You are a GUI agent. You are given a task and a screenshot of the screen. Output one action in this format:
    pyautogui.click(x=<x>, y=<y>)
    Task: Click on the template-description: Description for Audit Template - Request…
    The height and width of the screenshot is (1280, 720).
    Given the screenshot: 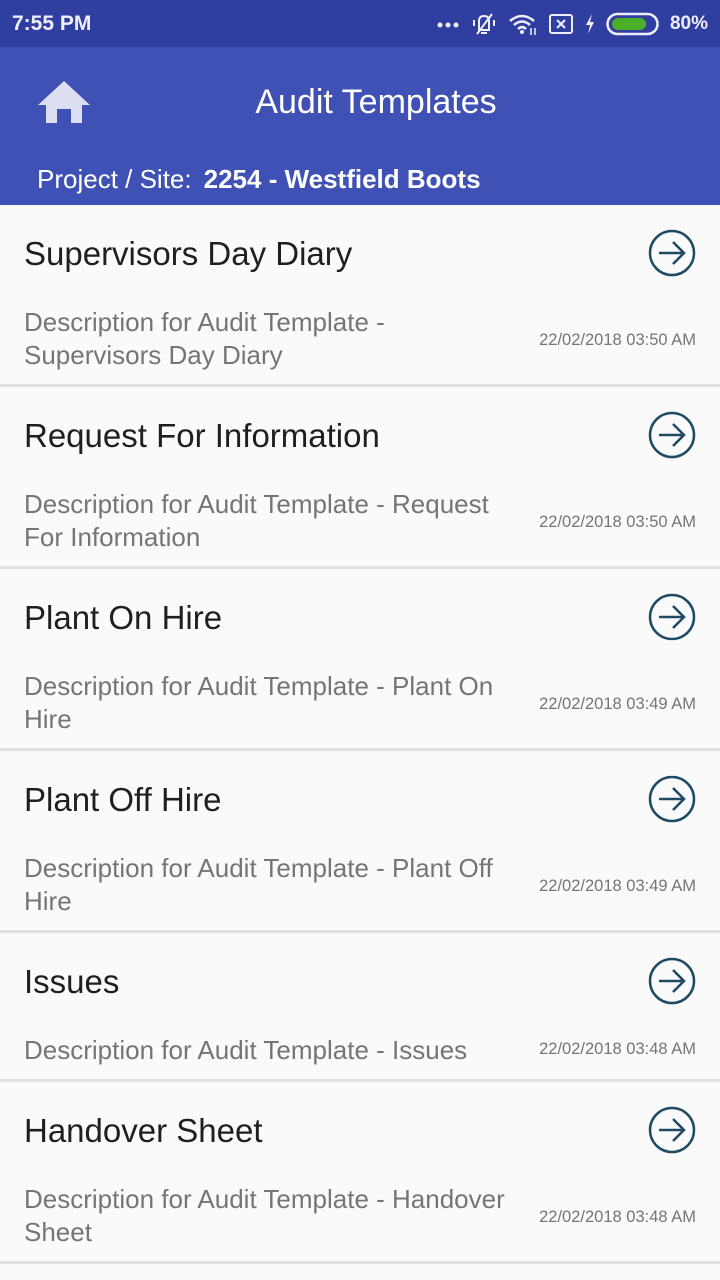 What is the action you would take?
    pyautogui.click(x=256, y=520)
    